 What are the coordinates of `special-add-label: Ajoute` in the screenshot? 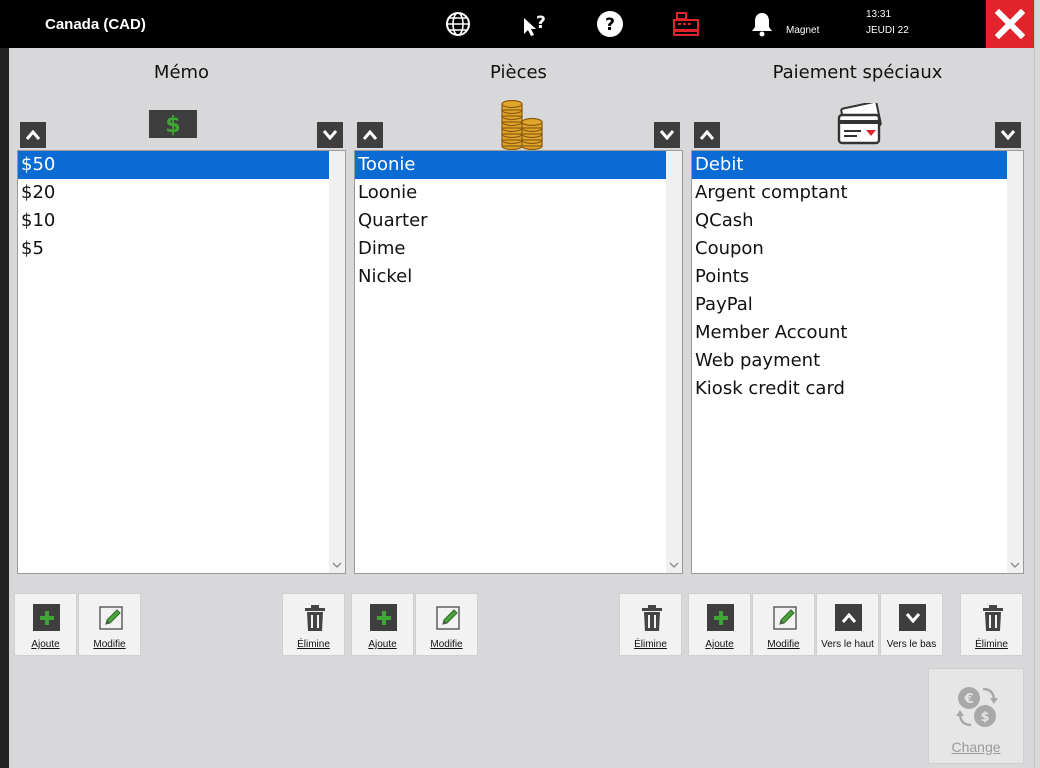 It's located at (719, 644).